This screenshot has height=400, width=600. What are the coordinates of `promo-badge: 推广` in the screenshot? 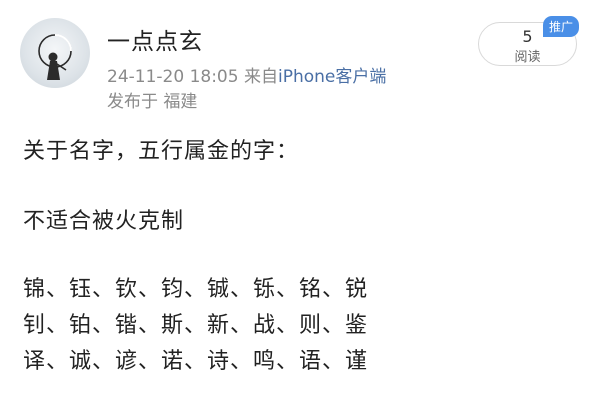 It's located at (561, 26).